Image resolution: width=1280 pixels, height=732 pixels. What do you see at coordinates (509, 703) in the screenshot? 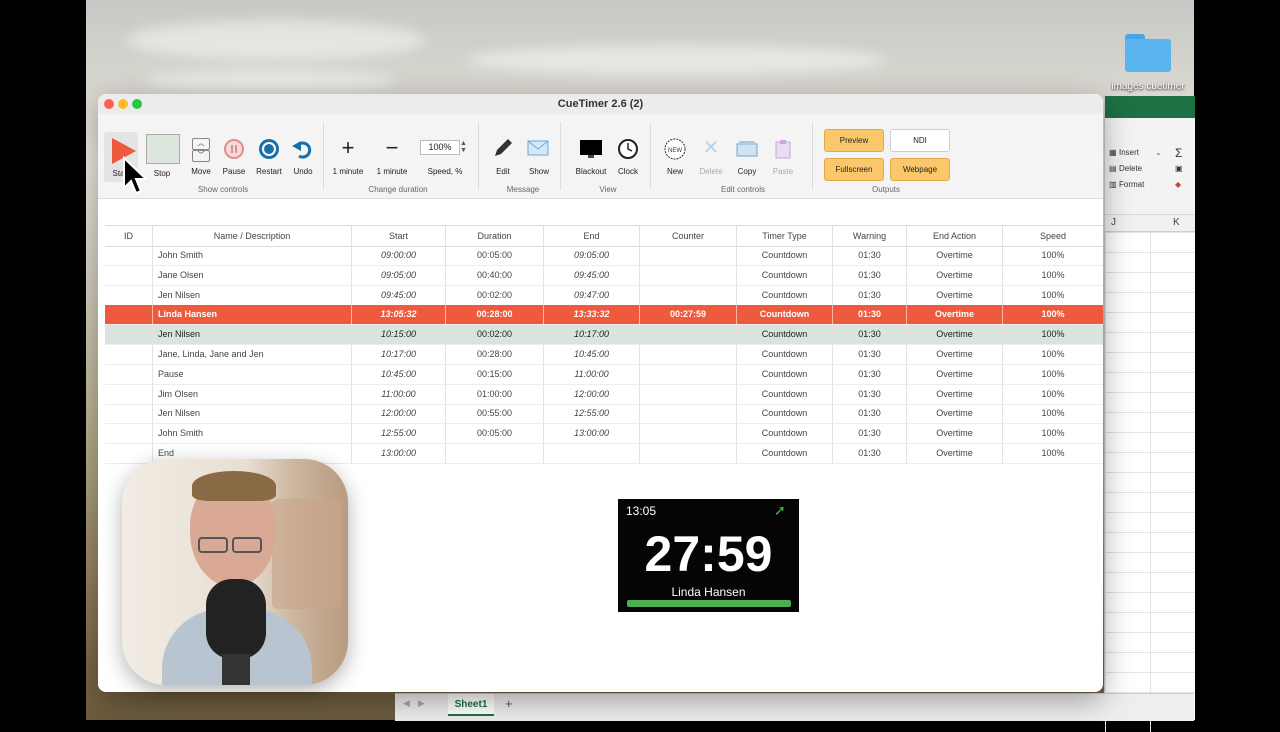
I see `add-sheet-button: +` at bounding box center [509, 703].